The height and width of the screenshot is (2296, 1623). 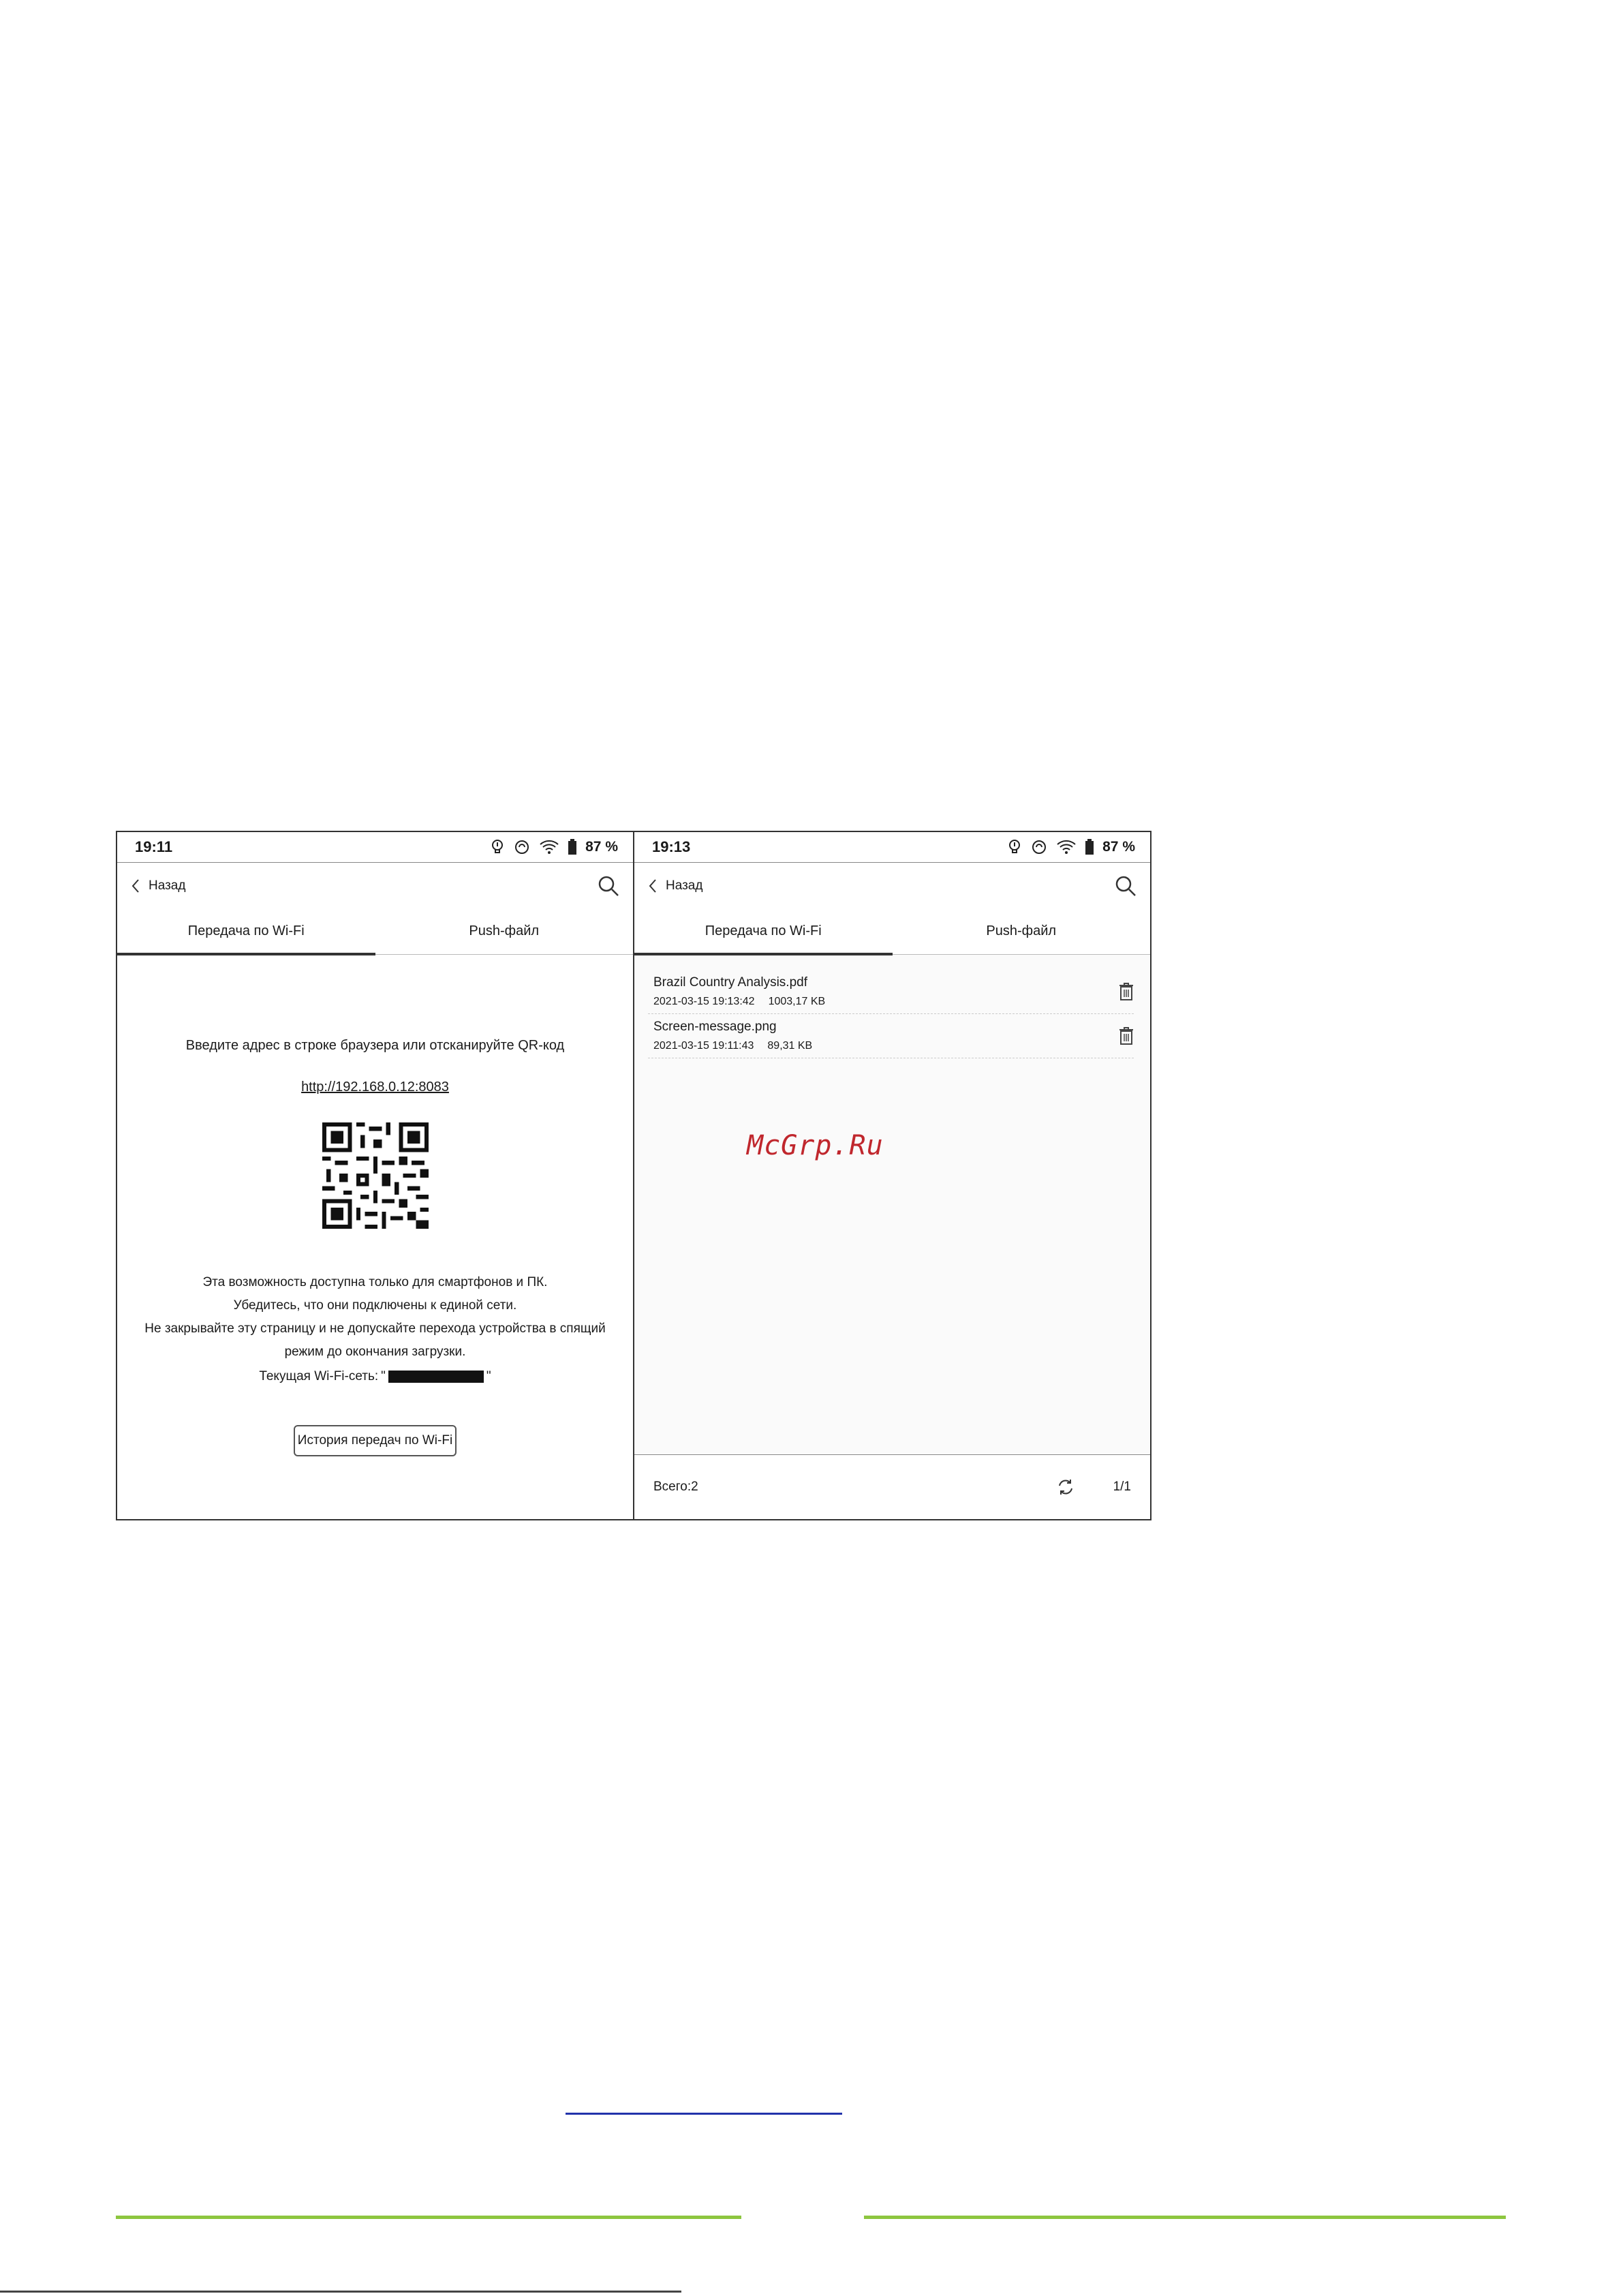 I want to click on footer-controls: 1/1, so click(x=1093, y=1487).